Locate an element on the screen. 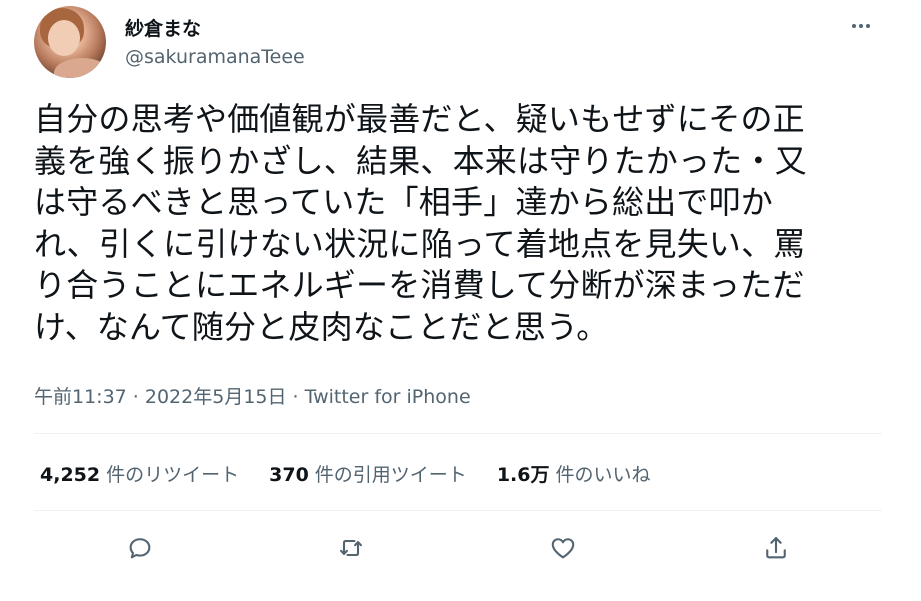 This screenshot has width=921, height=601. user-handle: @sakuramanaTeee is located at coordinates (215, 57).